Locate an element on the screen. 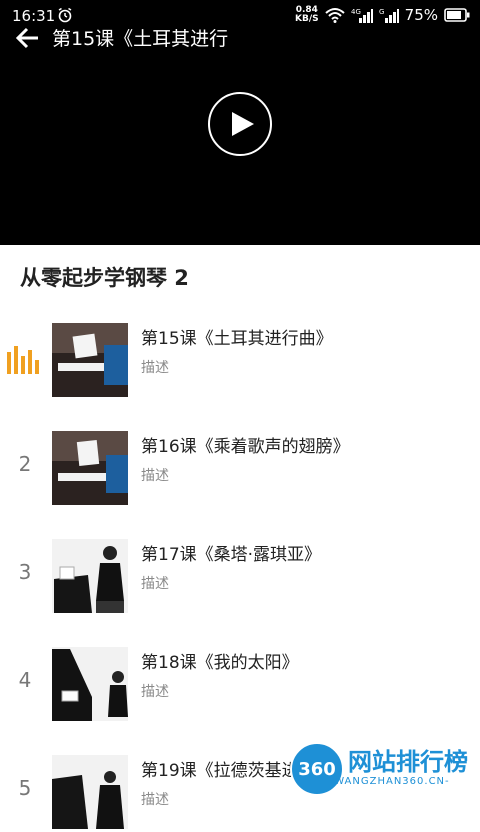 The image size is (480, 832). lesson-item: 4 第18课《我的太阳》 描述 is located at coordinates (240, 684).